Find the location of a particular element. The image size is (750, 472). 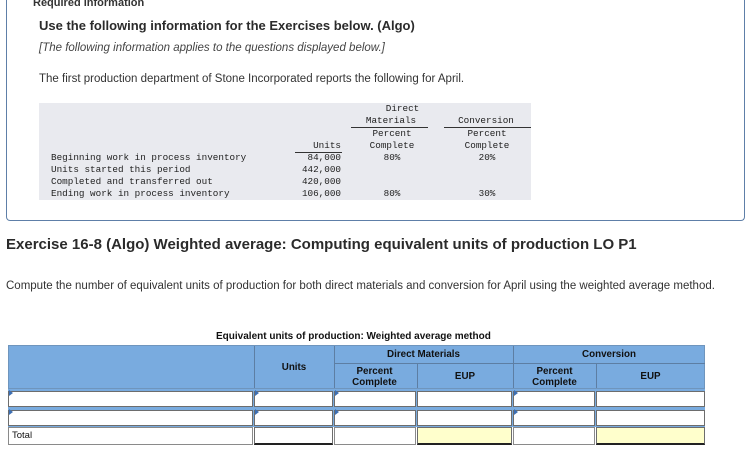

dm-header-line4: Complete is located at coordinates (392, 145).